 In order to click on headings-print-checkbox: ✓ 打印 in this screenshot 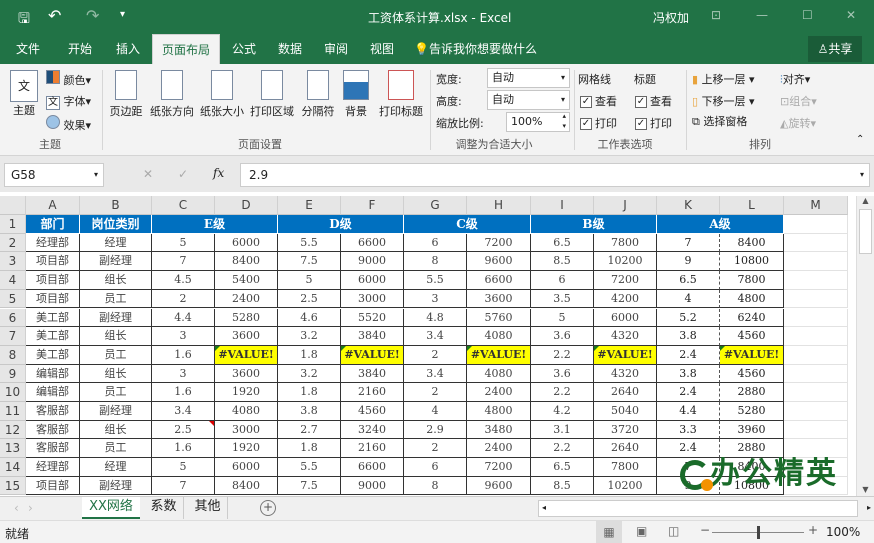, I will do `click(653, 123)`.